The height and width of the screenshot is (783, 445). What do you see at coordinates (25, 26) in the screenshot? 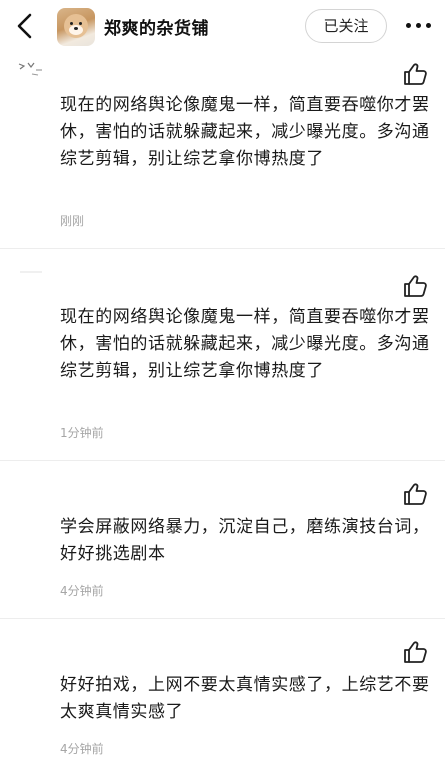
I see `back-chevron-icon` at bounding box center [25, 26].